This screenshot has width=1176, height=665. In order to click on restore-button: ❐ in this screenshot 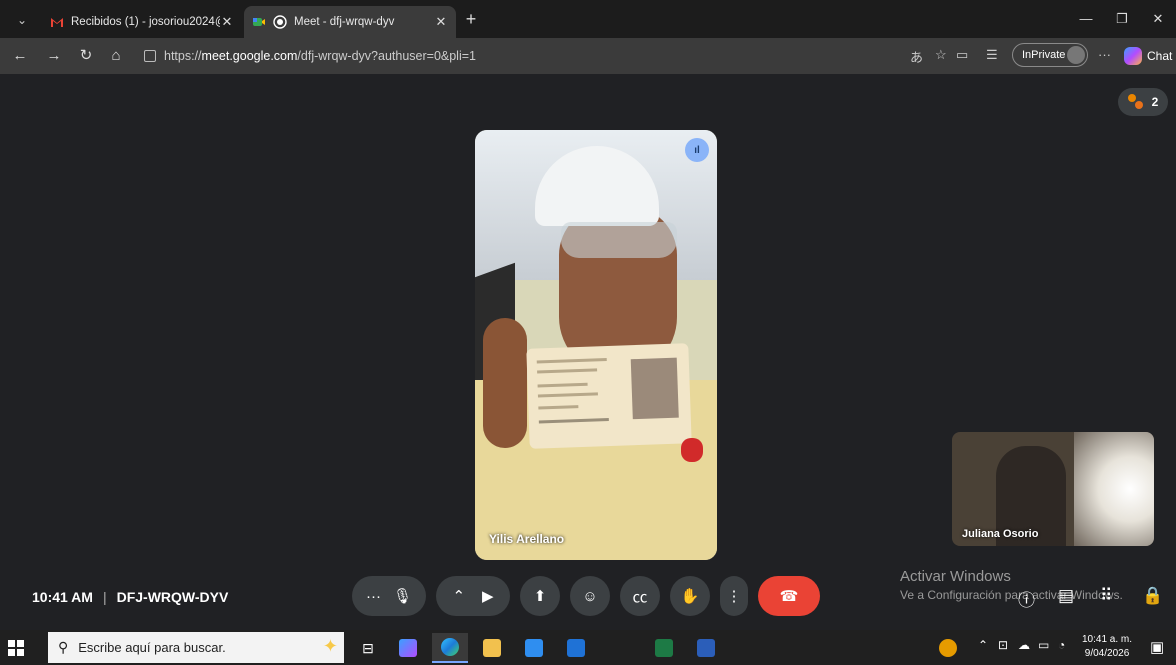, I will do `click(1122, 19)`.